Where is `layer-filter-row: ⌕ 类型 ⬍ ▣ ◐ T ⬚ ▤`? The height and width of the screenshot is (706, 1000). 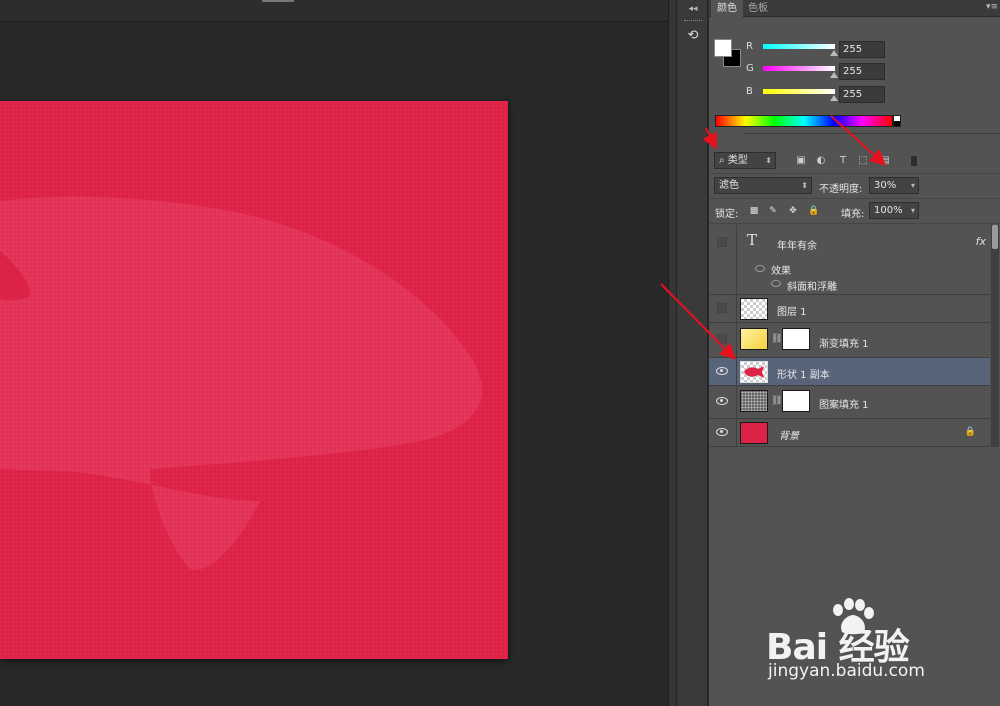
layer-filter-row: ⌕ 类型 ⬍ ▣ ◐ T ⬚ ▤ is located at coordinates (854, 161).